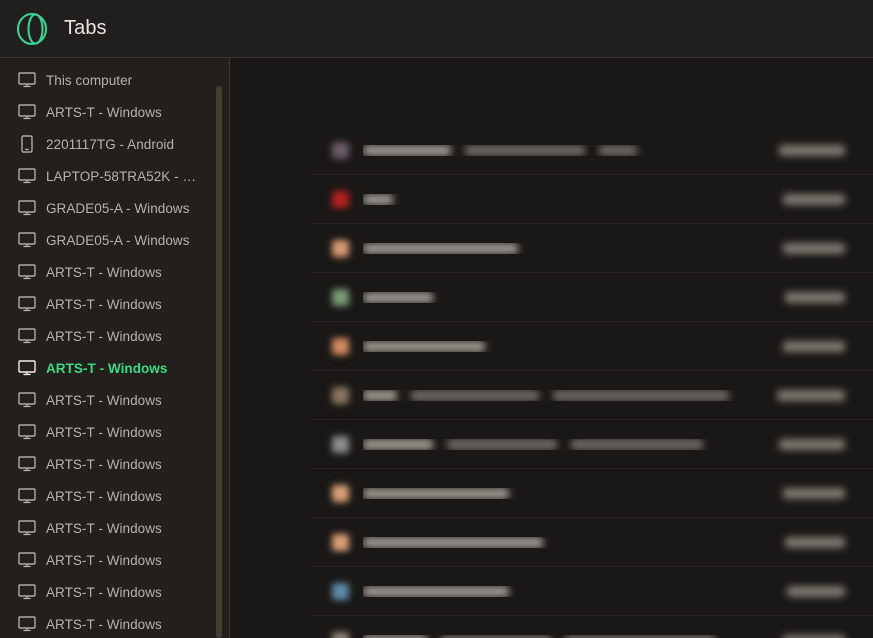 This screenshot has width=873, height=638. What do you see at coordinates (89, 80) in the screenshot?
I see `sidebar-item-label: This computer` at bounding box center [89, 80].